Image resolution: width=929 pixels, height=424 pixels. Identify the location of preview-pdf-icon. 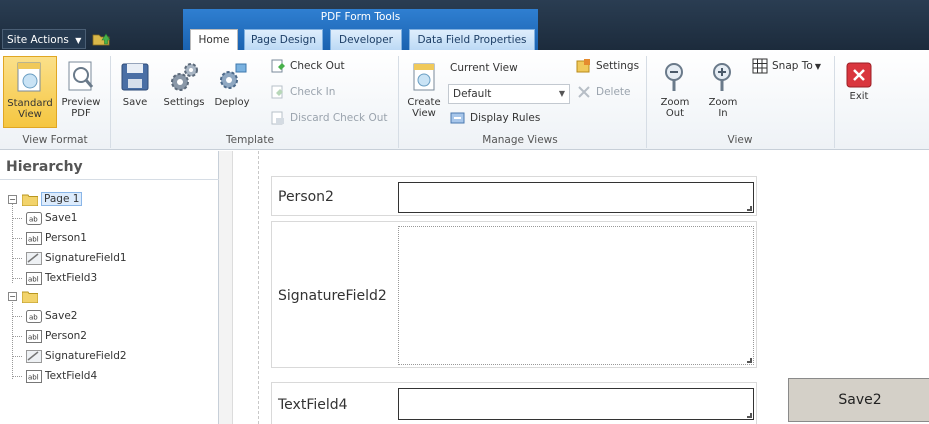
(81, 76).